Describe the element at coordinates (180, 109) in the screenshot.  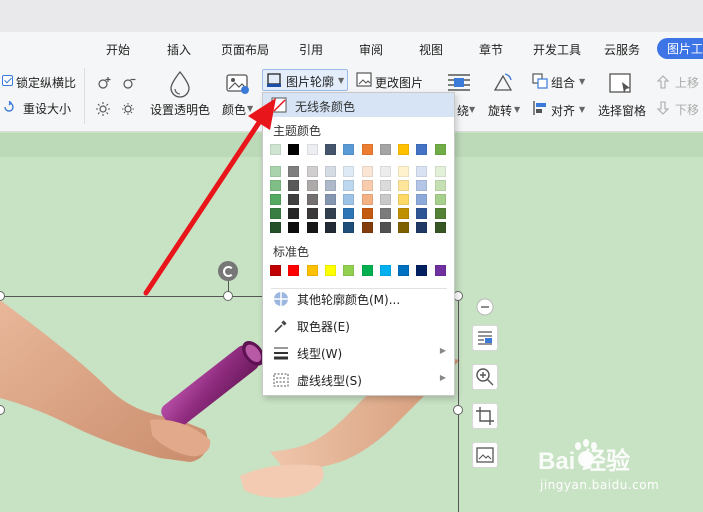
I see `set-transparent-button: 设置透明色` at that location.